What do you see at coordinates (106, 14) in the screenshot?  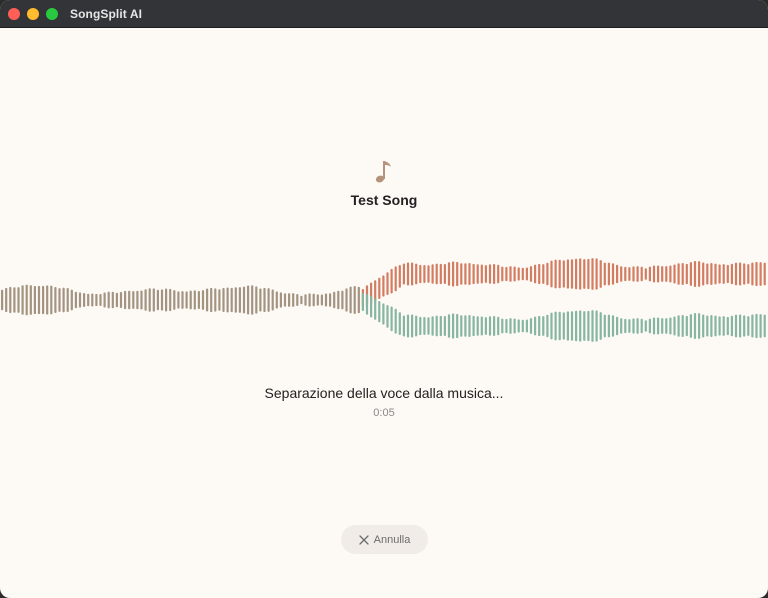 I see `window-title: SongSplit AI` at bounding box center [106, 14].